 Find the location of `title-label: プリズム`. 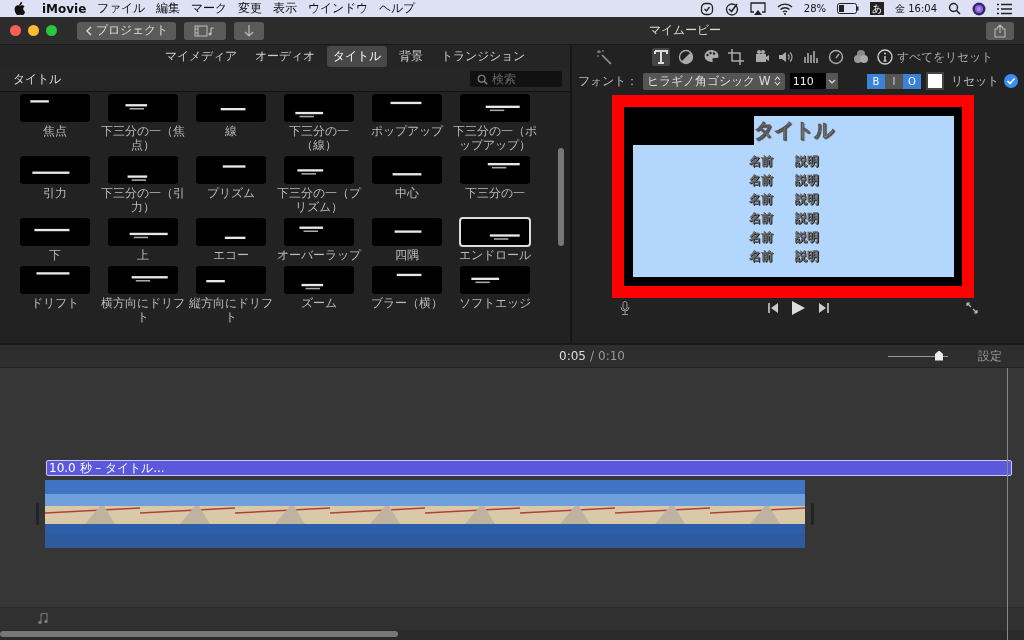

title-label: プリズム is located at coordinates (231, 193).